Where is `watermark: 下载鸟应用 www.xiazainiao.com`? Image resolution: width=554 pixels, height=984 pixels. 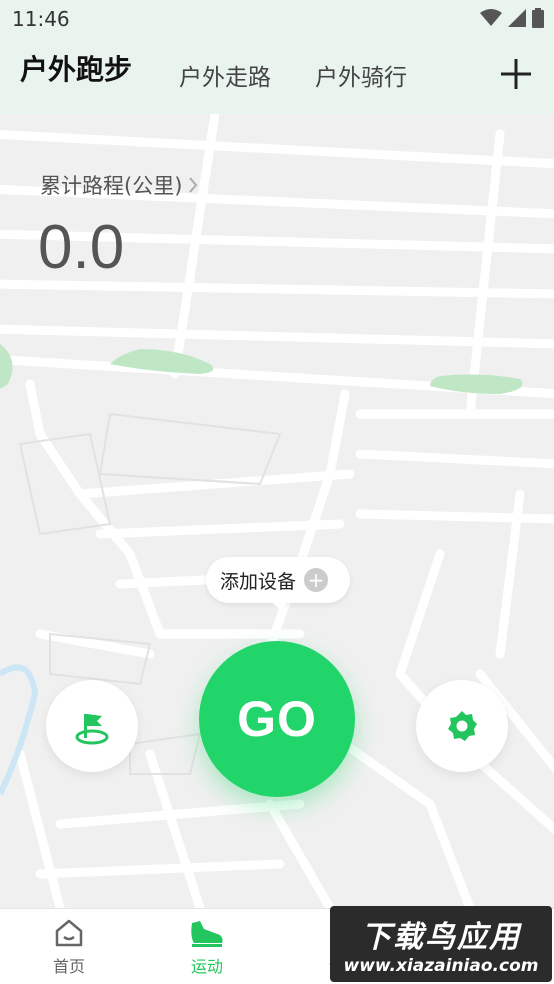 watermark: 下载鸟应用 www.xiazainiao.com is located at coordinates (441, 944).